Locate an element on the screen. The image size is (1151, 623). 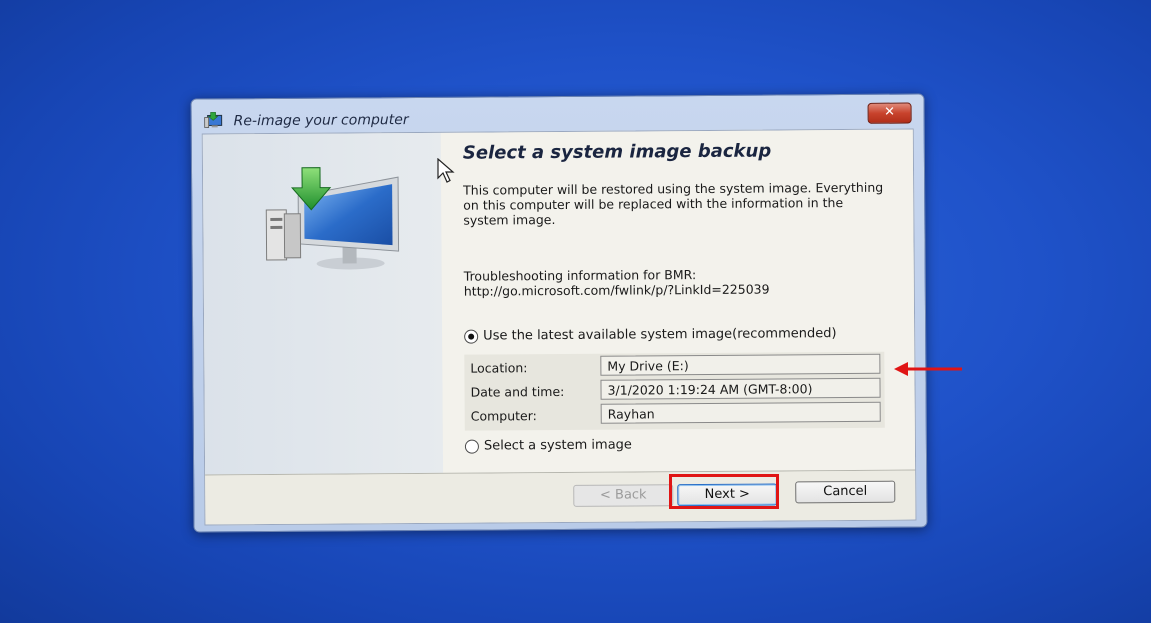
title-bar: Re-image your computer ✕ is located at coordinates (558, 112).